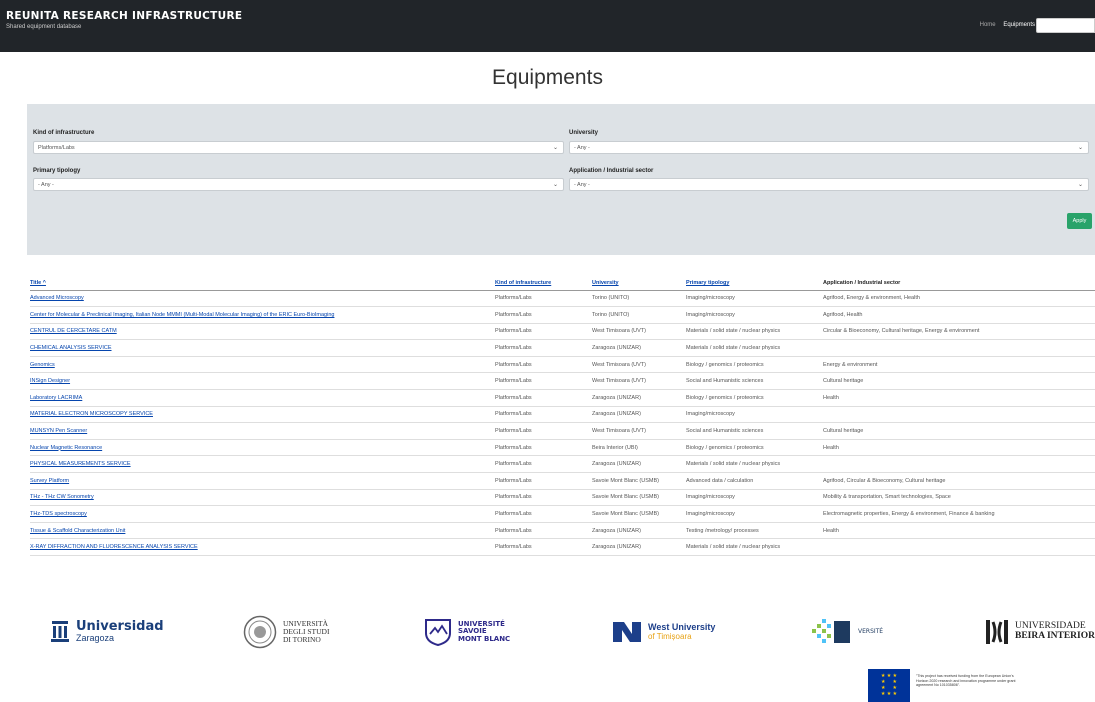 Image resolution: width=1095 pixels, height=702 pixels. Describe the element at coordinates (262, 381) in the screenshot. I see `equipment-title-link: INSign Designer` at that location.